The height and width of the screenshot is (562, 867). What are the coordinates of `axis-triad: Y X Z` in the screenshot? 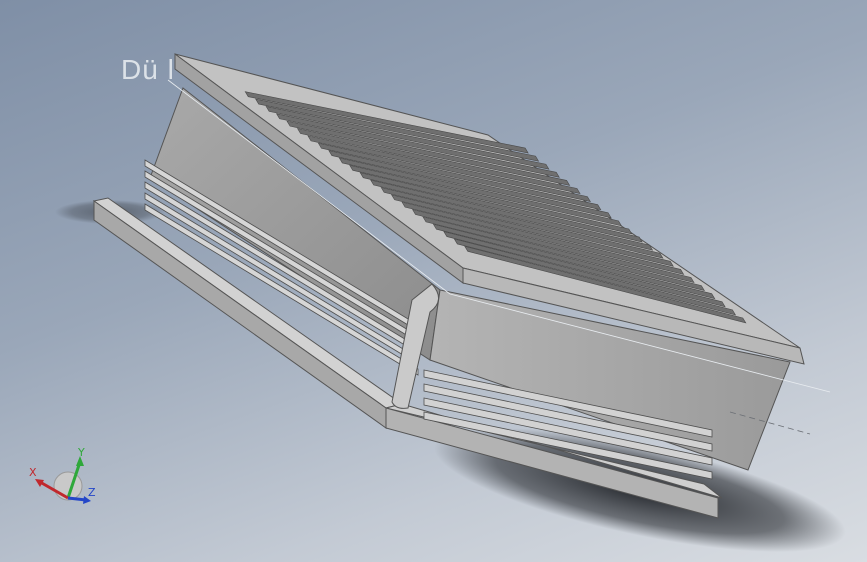 It's located at (62, 475).